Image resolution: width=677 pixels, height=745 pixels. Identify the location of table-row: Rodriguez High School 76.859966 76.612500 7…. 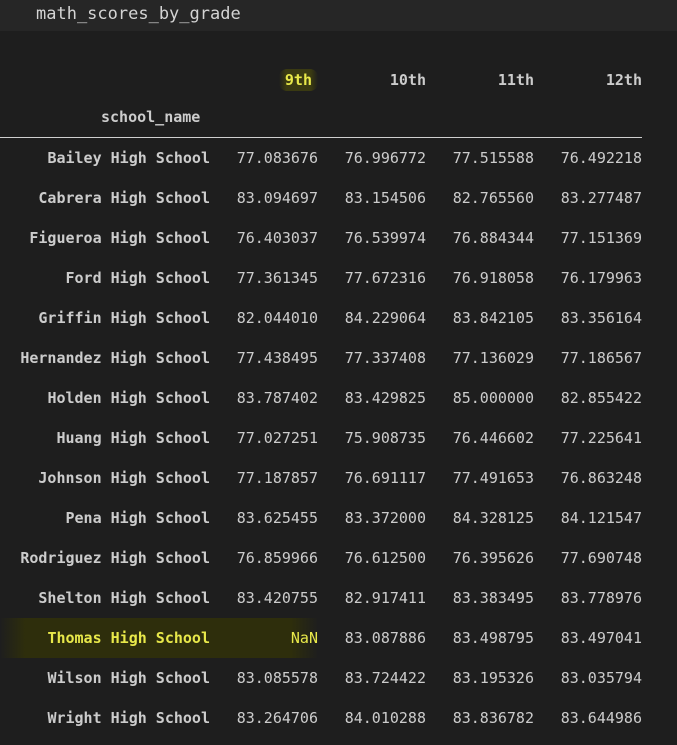
(321, 558).